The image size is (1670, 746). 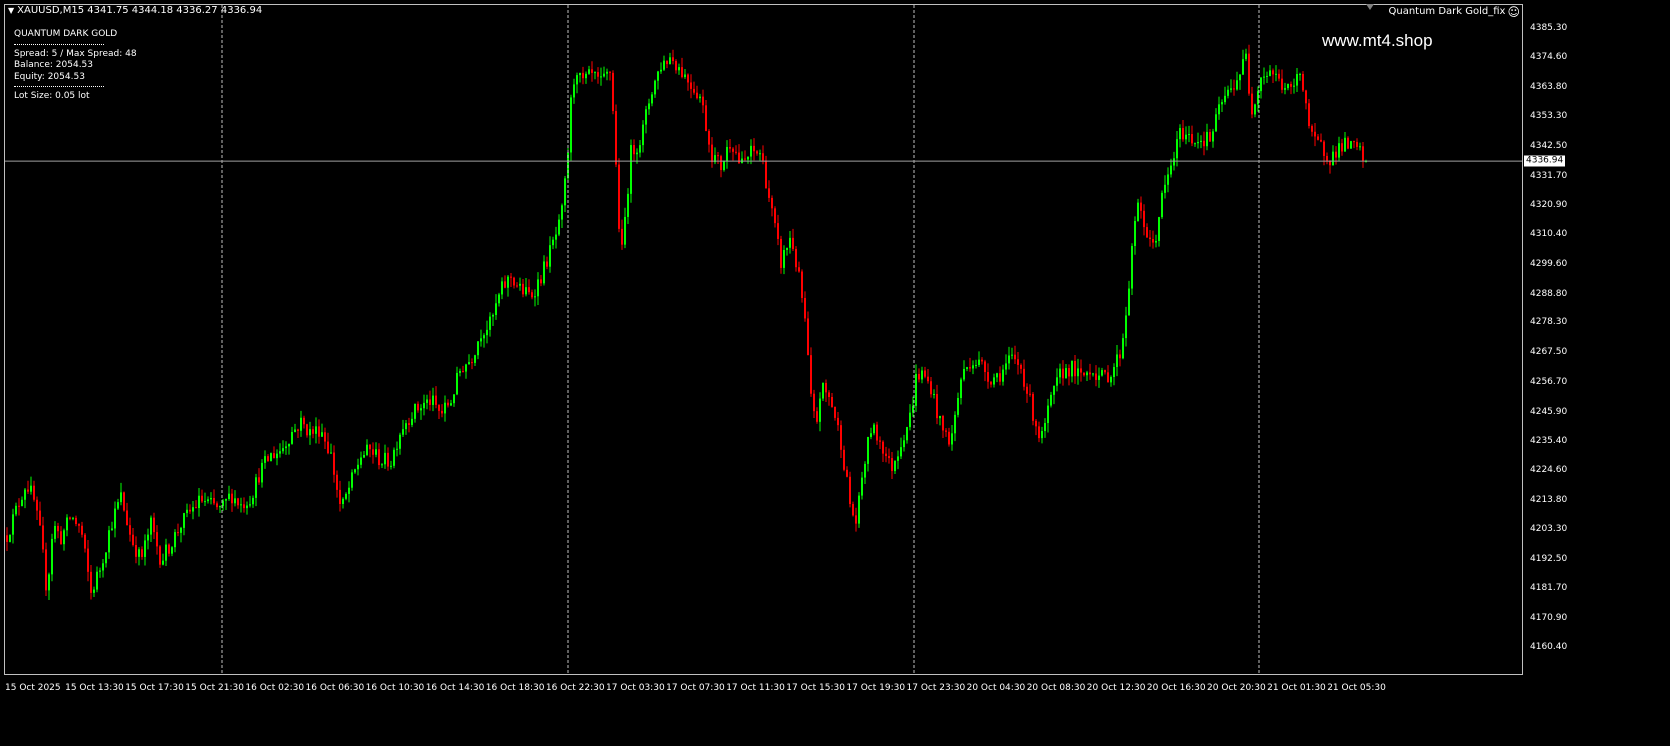 I want to click on time-axis-label: 15 Oct 17:30, so click(x=154, y=688).